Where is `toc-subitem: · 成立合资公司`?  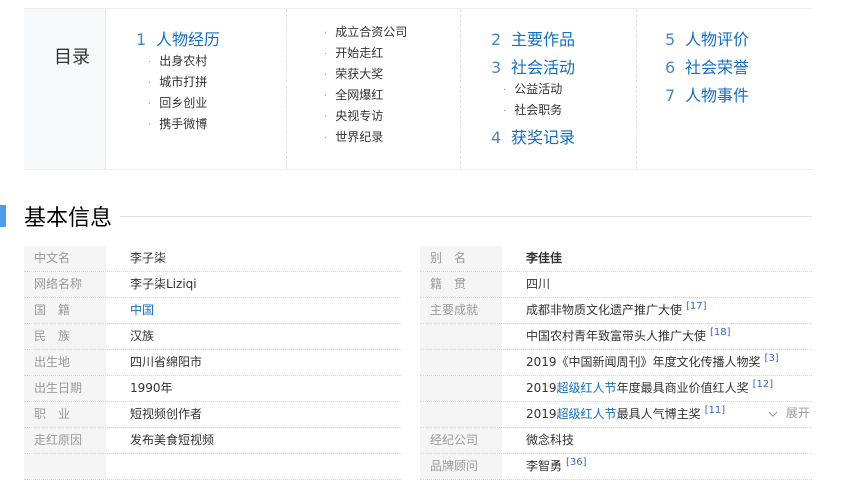
toc-subitem: · 成立合资公司 is located at coordinates (365, 31).